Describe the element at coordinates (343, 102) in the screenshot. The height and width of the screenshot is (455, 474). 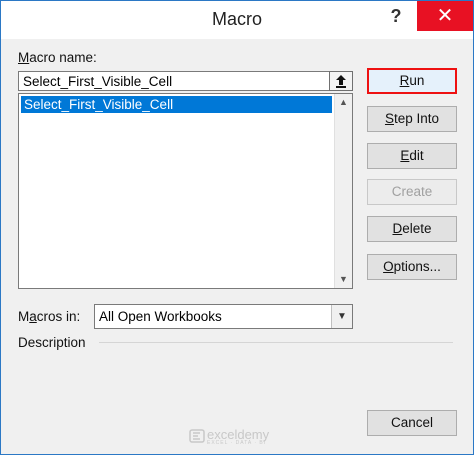
I see `scroll-up-icon: ▲` at that location.